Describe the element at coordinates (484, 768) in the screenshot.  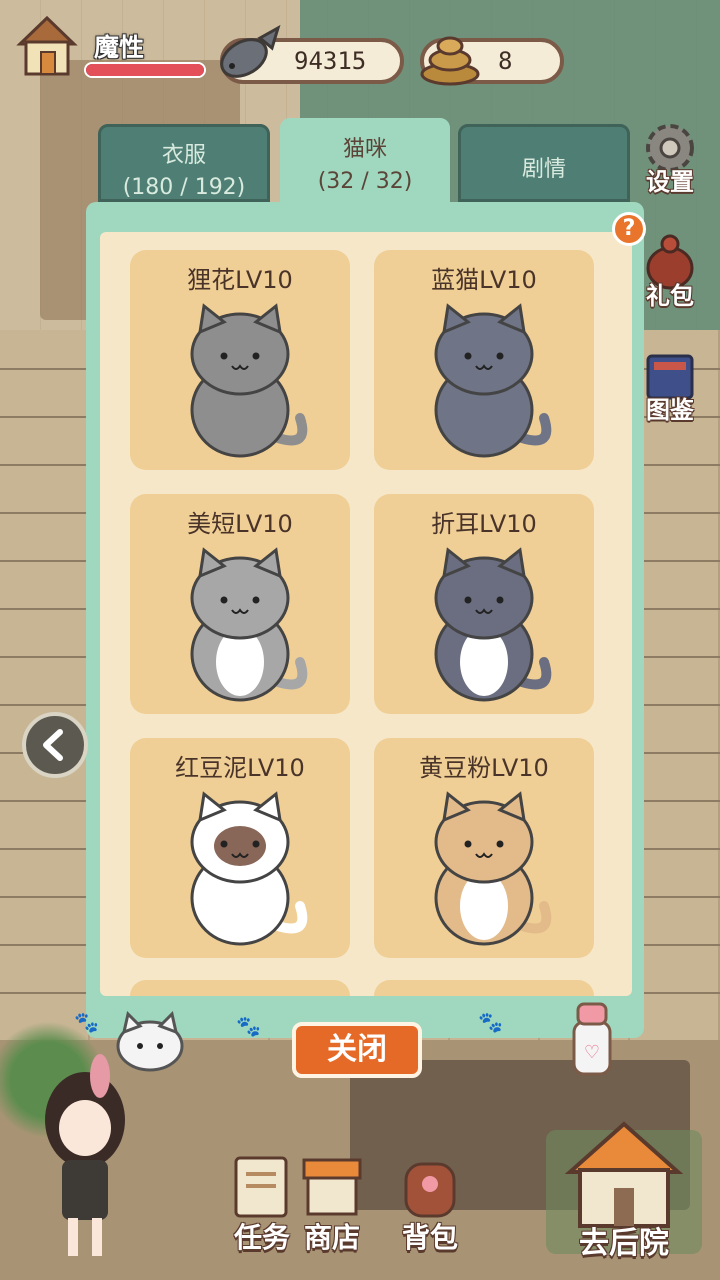
I see `cat-card-label: 黄豆粉LV10` at that location.